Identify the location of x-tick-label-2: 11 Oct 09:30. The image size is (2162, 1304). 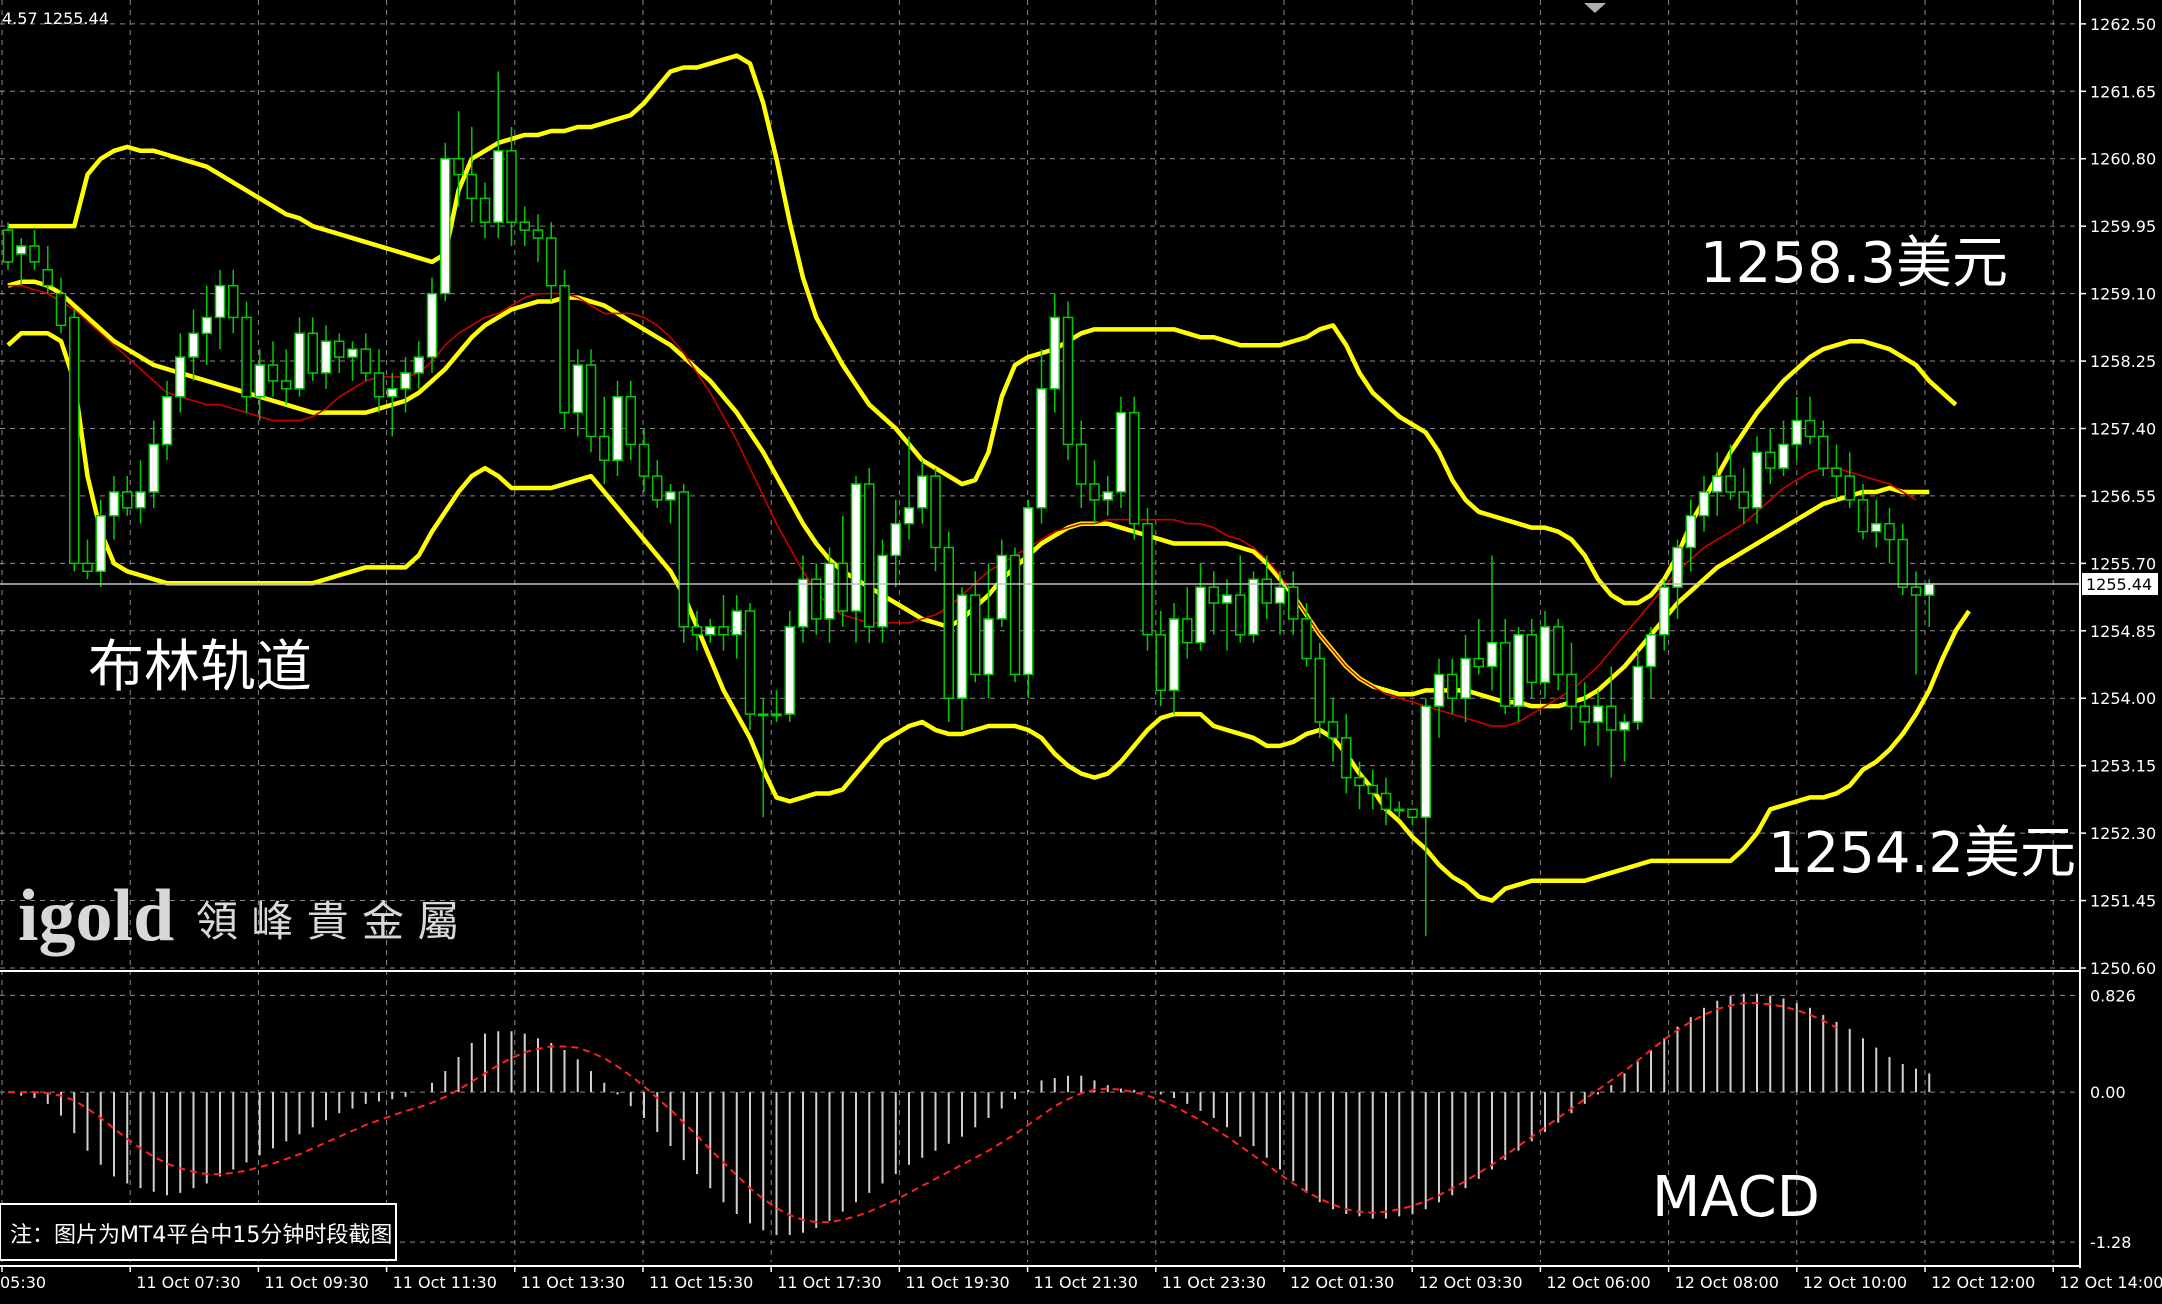
(316, 1282).